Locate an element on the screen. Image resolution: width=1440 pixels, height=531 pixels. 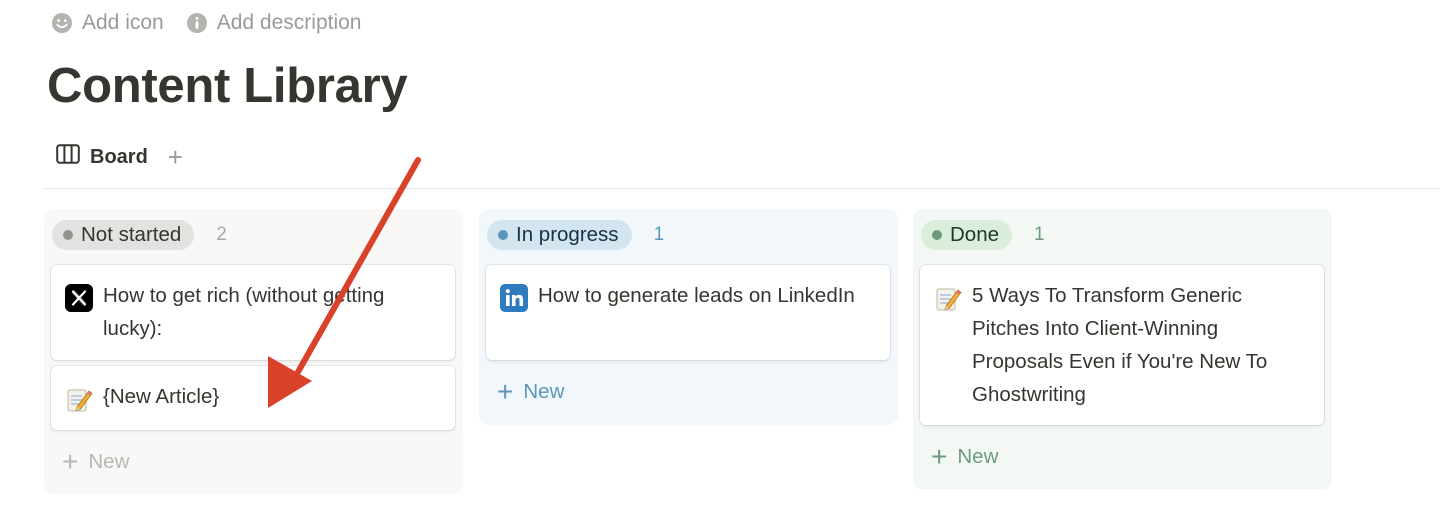
add-icon-button: Add icon is located at coordinates (107, 23).